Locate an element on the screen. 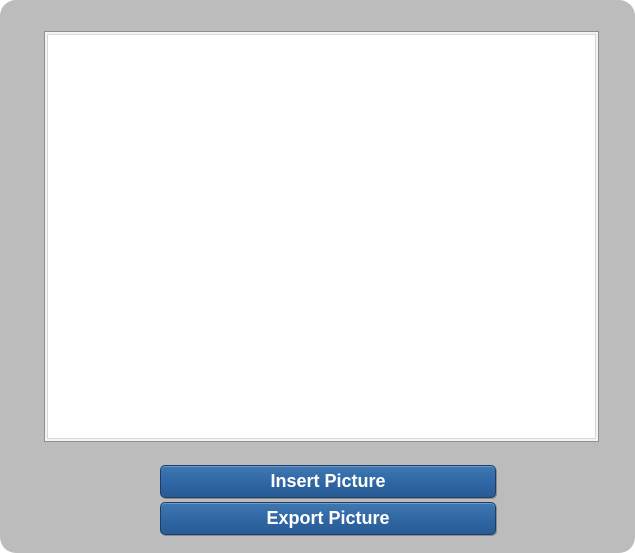  insert-picture-button: Insert Picture is located at coordinates (328, 481).